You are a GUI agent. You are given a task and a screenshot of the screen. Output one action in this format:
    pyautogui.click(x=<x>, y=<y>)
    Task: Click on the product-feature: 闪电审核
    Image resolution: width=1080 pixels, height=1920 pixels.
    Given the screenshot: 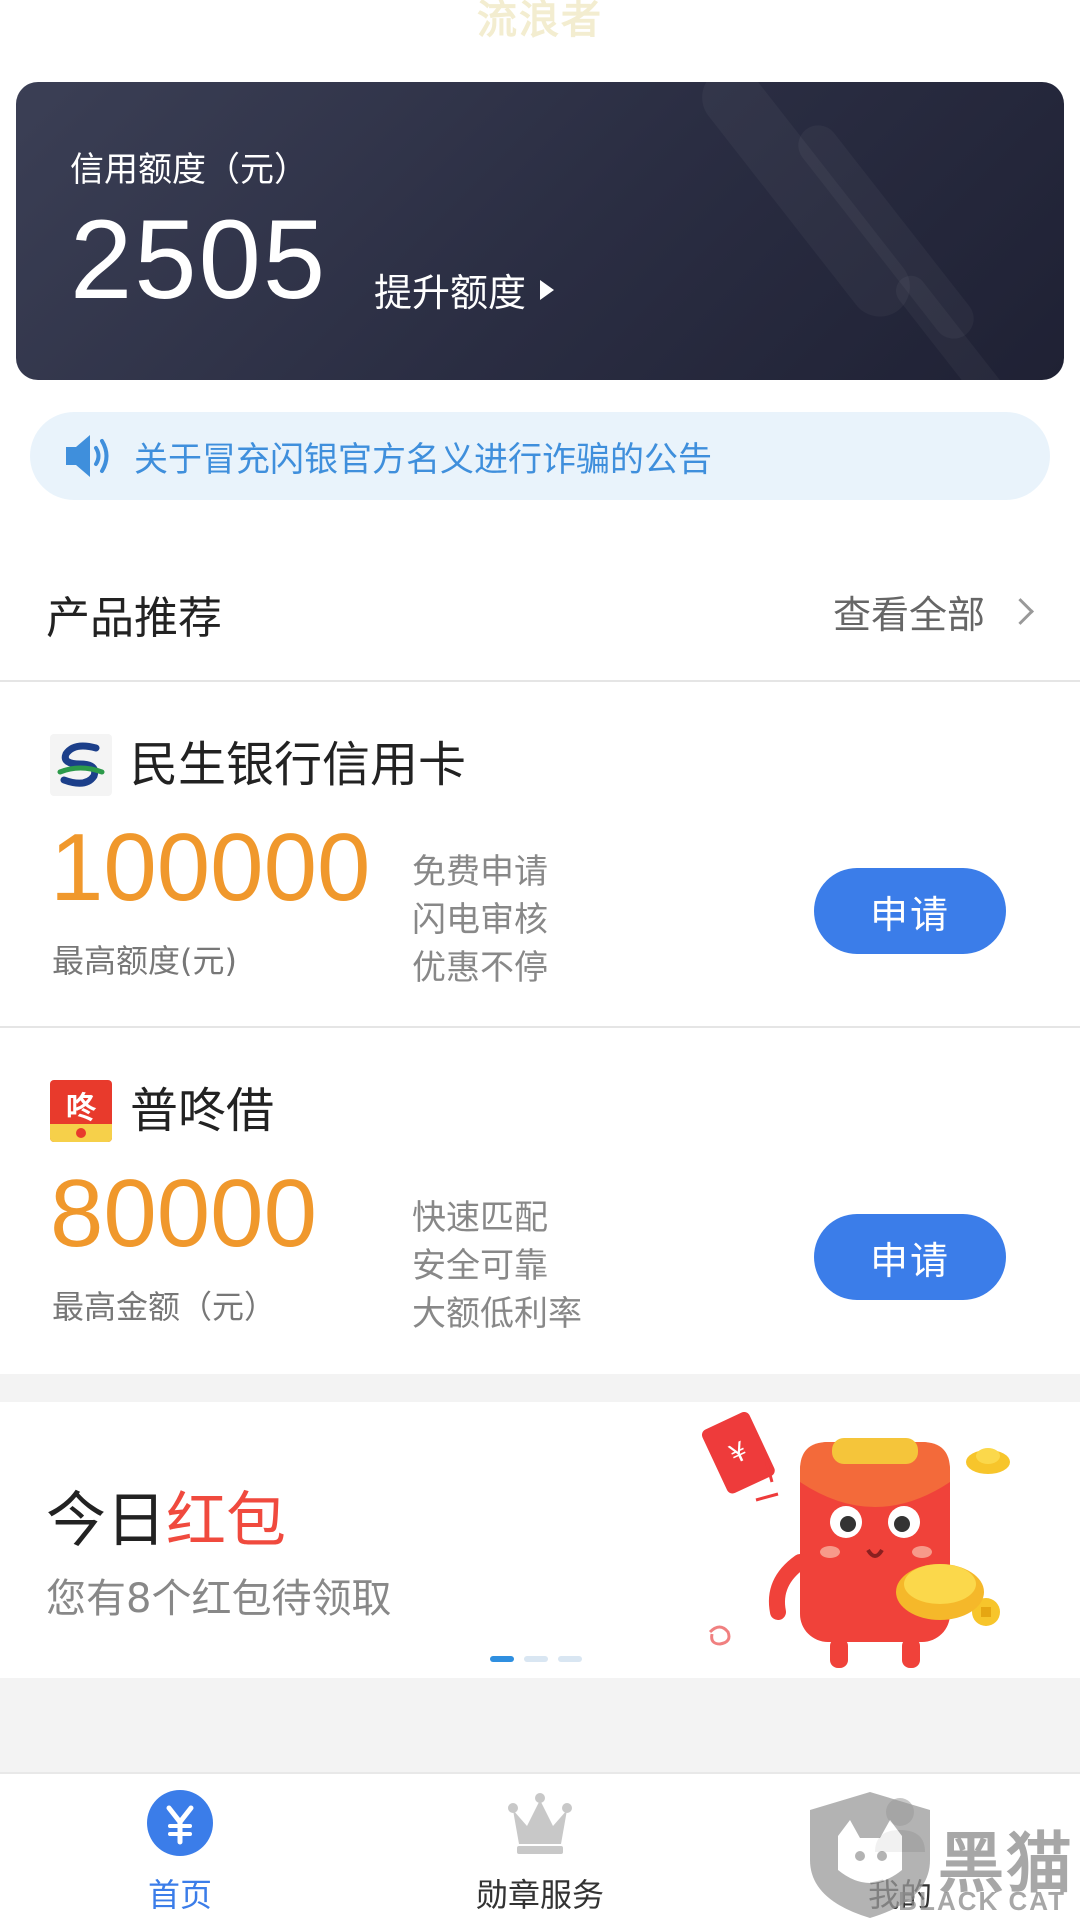 What is the action you would take?
    pyautogui.click(x=480, y=920)
    